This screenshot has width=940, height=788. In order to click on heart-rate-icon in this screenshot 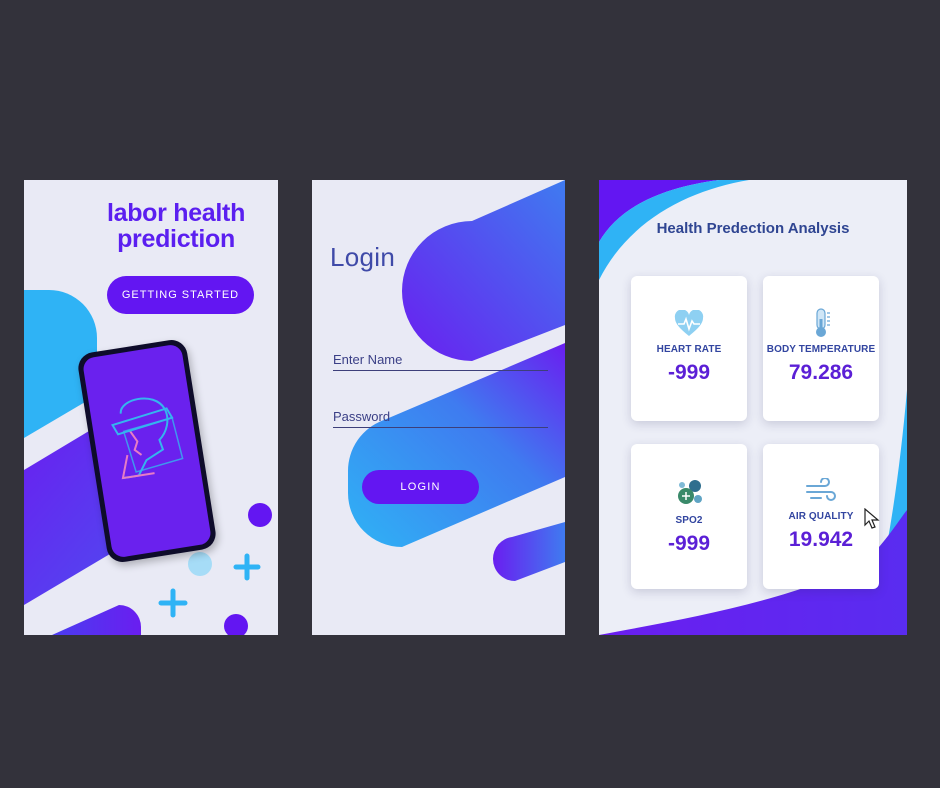, I will do `click(689, 323)`.